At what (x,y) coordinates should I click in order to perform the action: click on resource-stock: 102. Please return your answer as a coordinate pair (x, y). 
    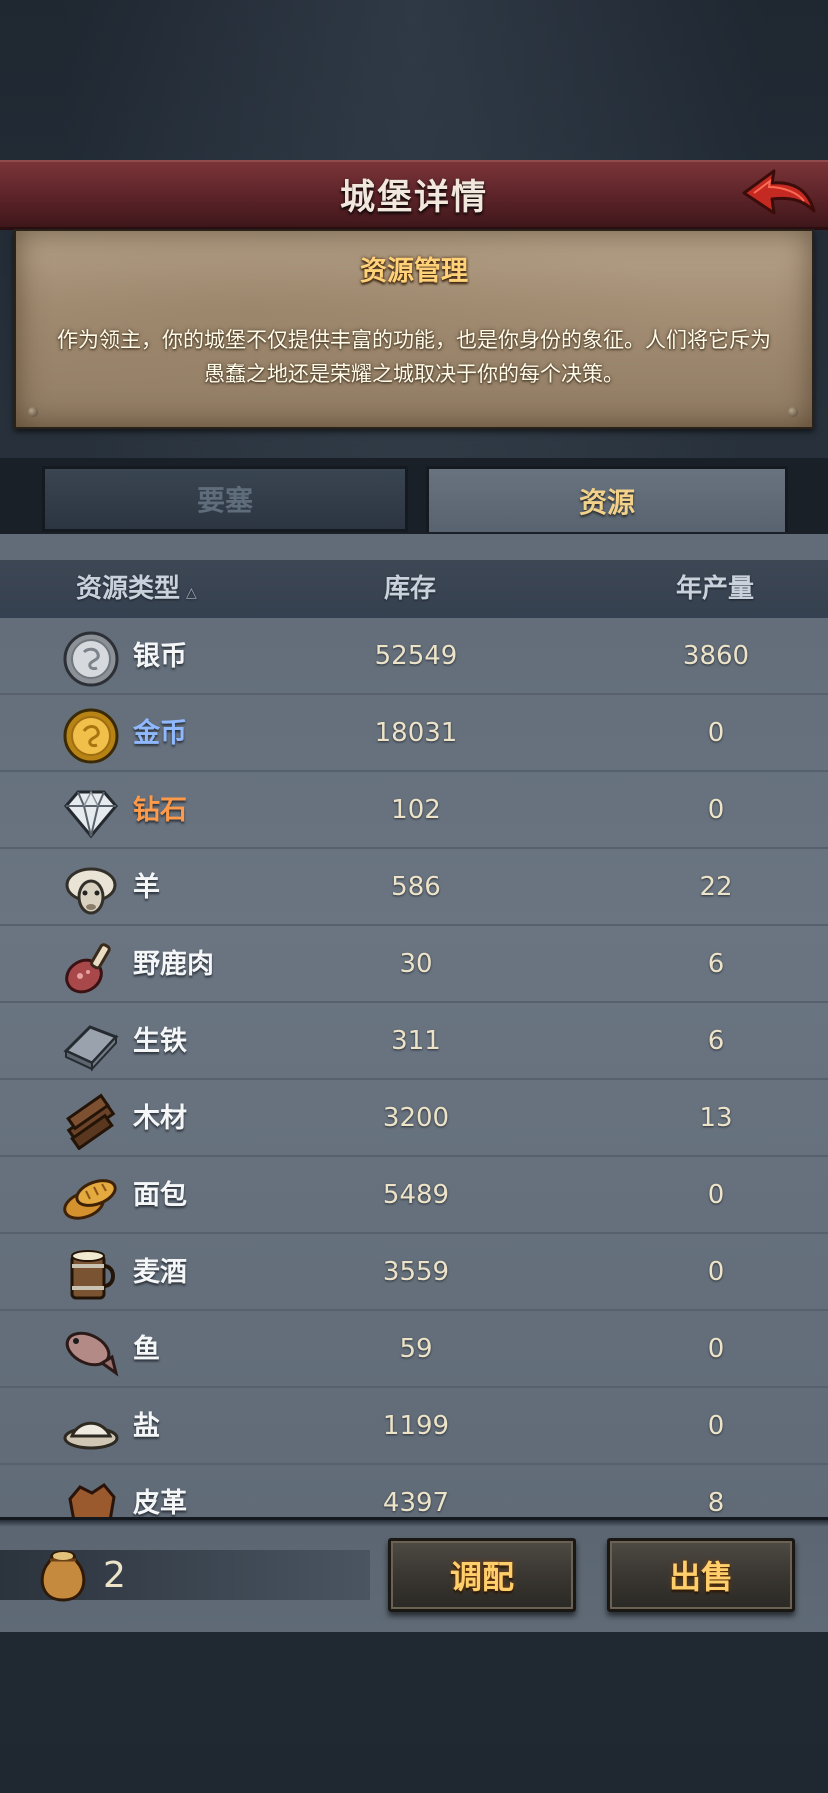
    Looking at the image, I should click on (416, 810).